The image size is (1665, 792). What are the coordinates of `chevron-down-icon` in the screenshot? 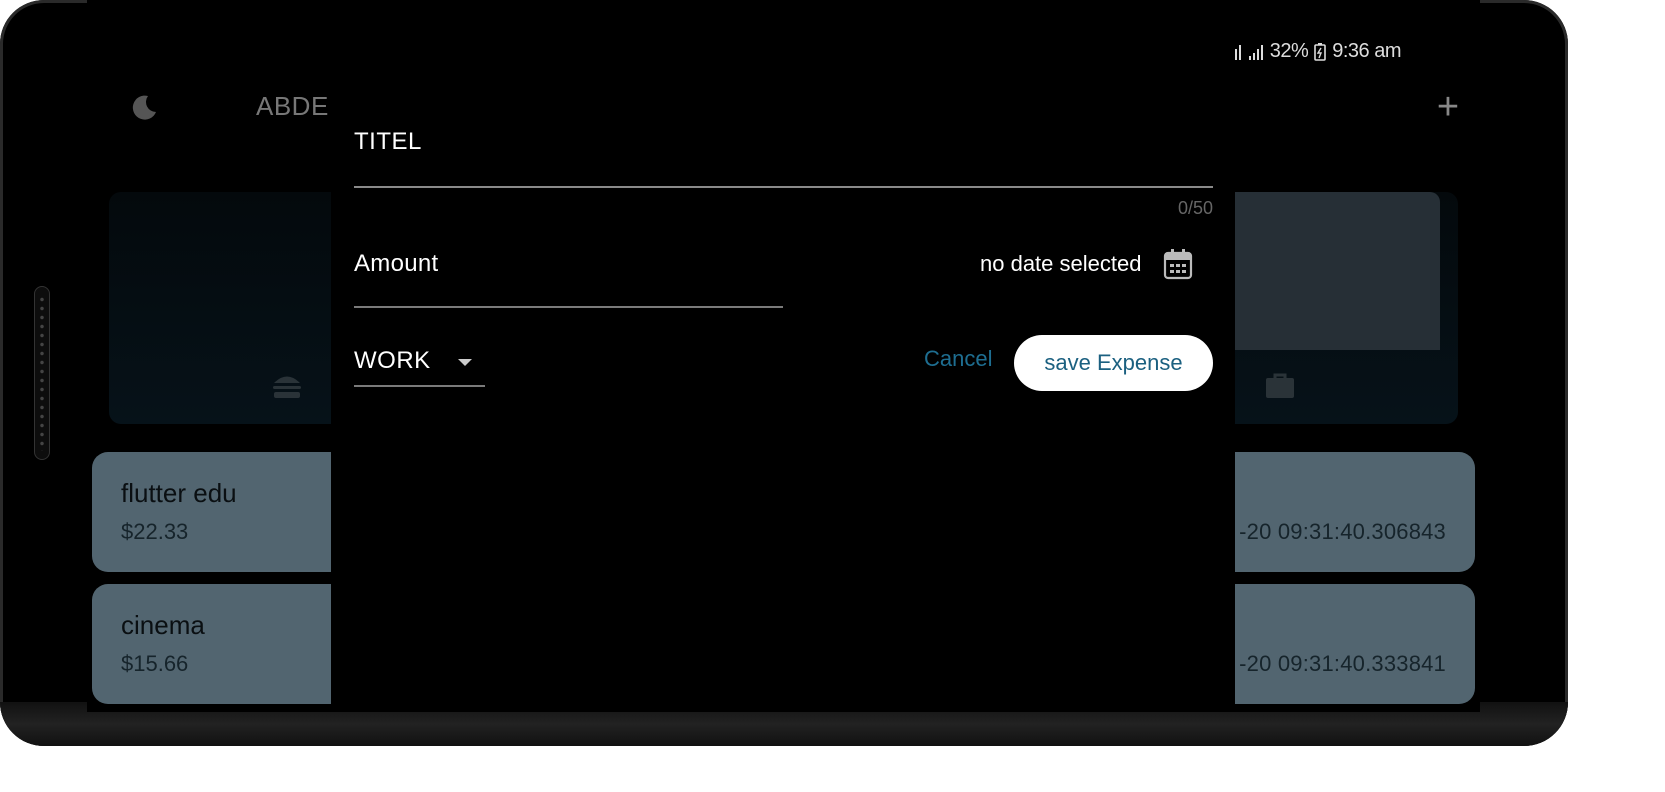 It's located at (465, 362).